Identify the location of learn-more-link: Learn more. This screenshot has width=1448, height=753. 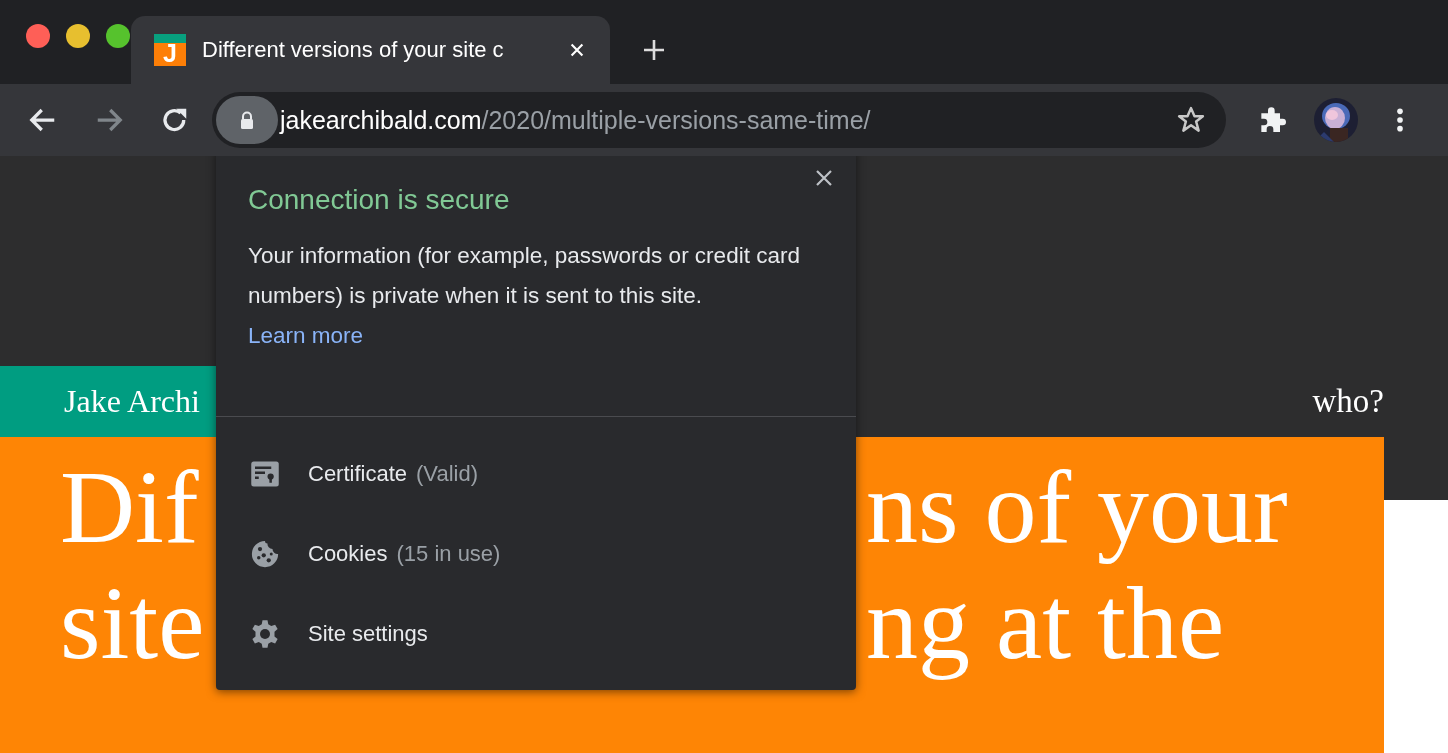
(306, 335).